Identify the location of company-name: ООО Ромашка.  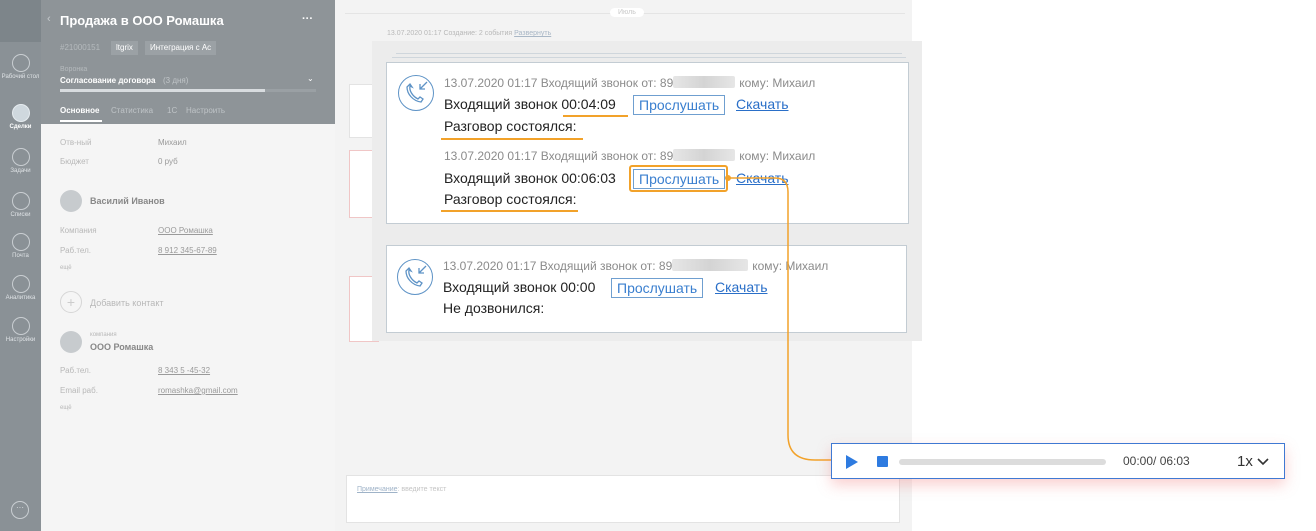
(121, 347).